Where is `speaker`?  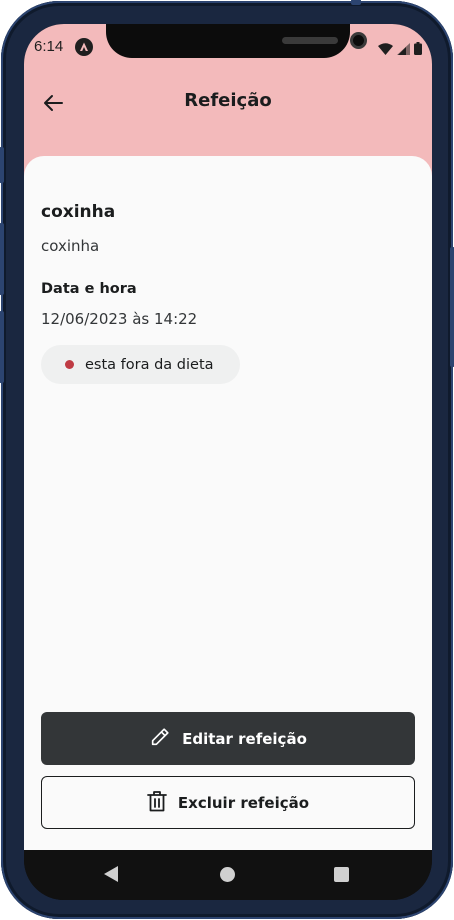 speaker is located at coordinates (310, 40).